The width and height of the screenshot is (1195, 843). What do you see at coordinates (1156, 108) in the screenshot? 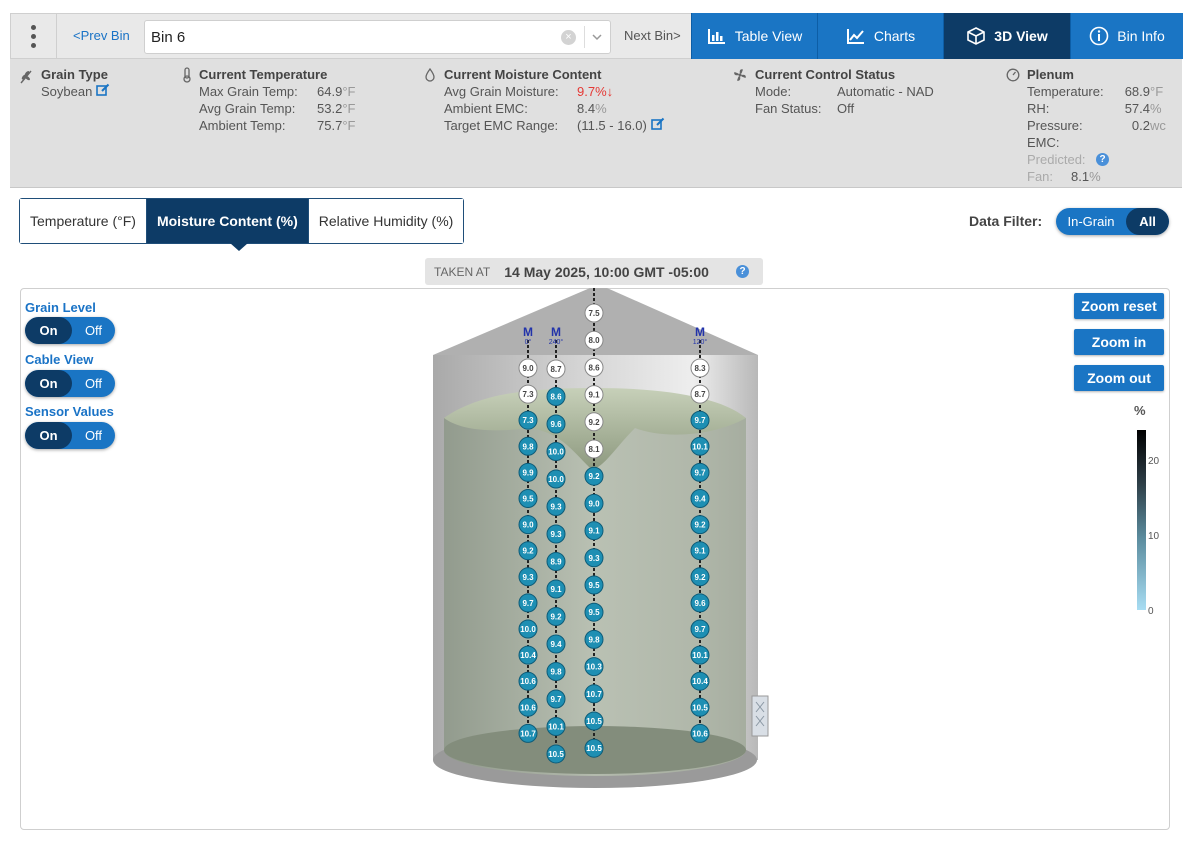
I see `plenum-rh-unit: %` at bounding box center [1156, 108].